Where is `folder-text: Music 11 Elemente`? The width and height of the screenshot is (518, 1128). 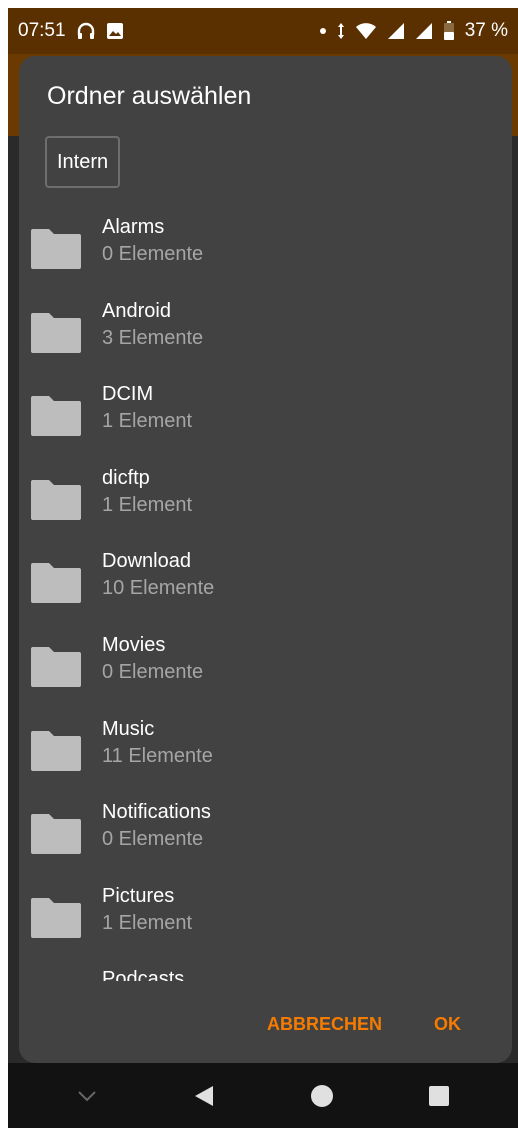 folder-text: Music 11 Elemente is located at coordinates (157, 743).